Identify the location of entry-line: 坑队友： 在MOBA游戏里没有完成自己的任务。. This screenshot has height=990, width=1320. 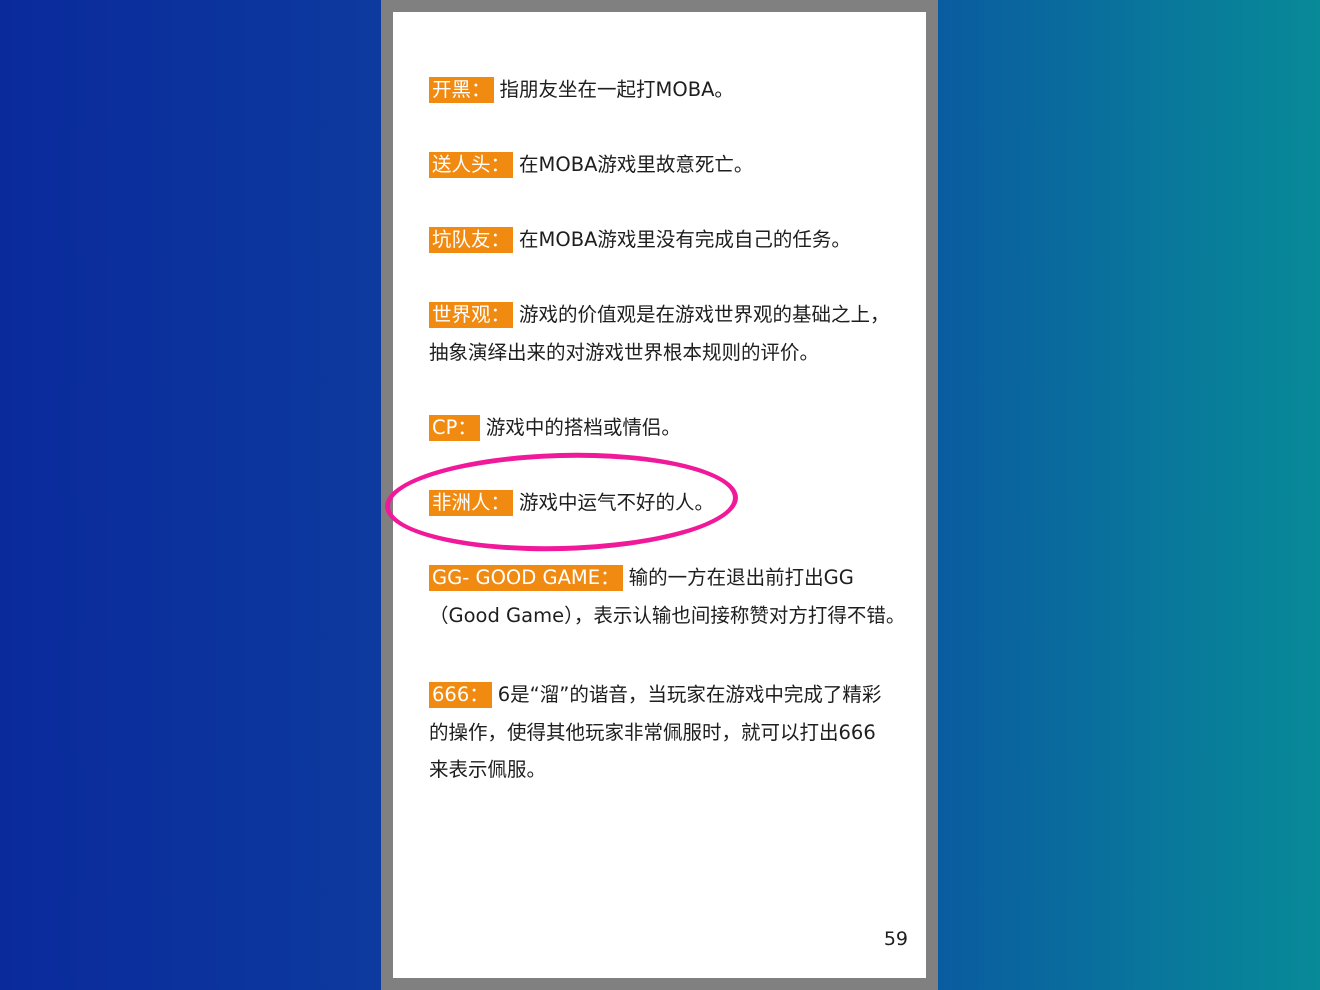
(666, 240).